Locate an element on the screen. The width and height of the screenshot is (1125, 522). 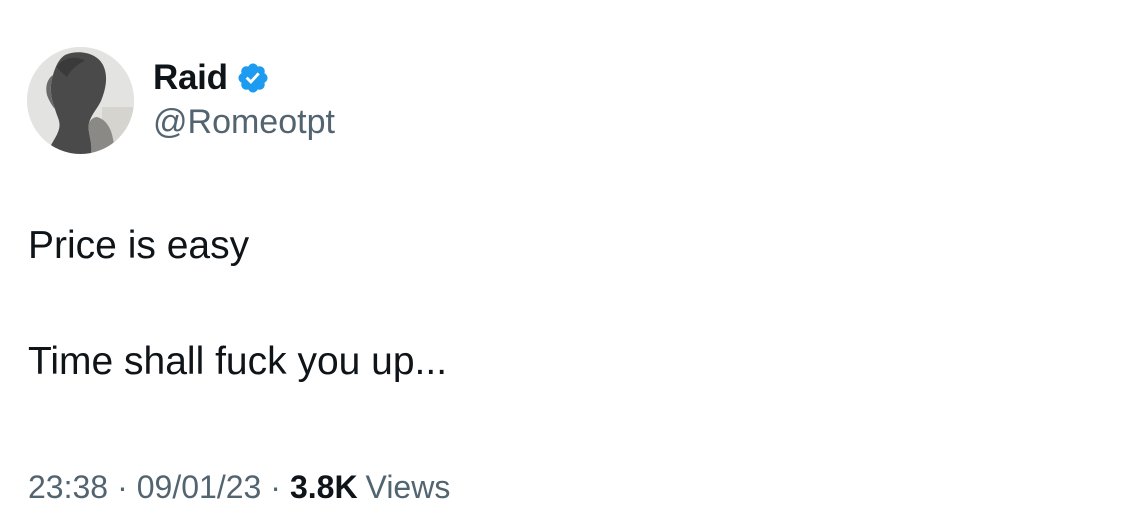
avatar-image is located at coordinates (80, 100).